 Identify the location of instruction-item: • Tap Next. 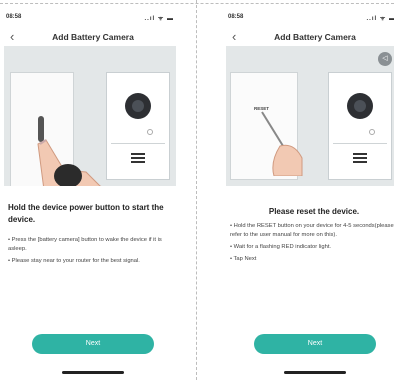
(243, 259).